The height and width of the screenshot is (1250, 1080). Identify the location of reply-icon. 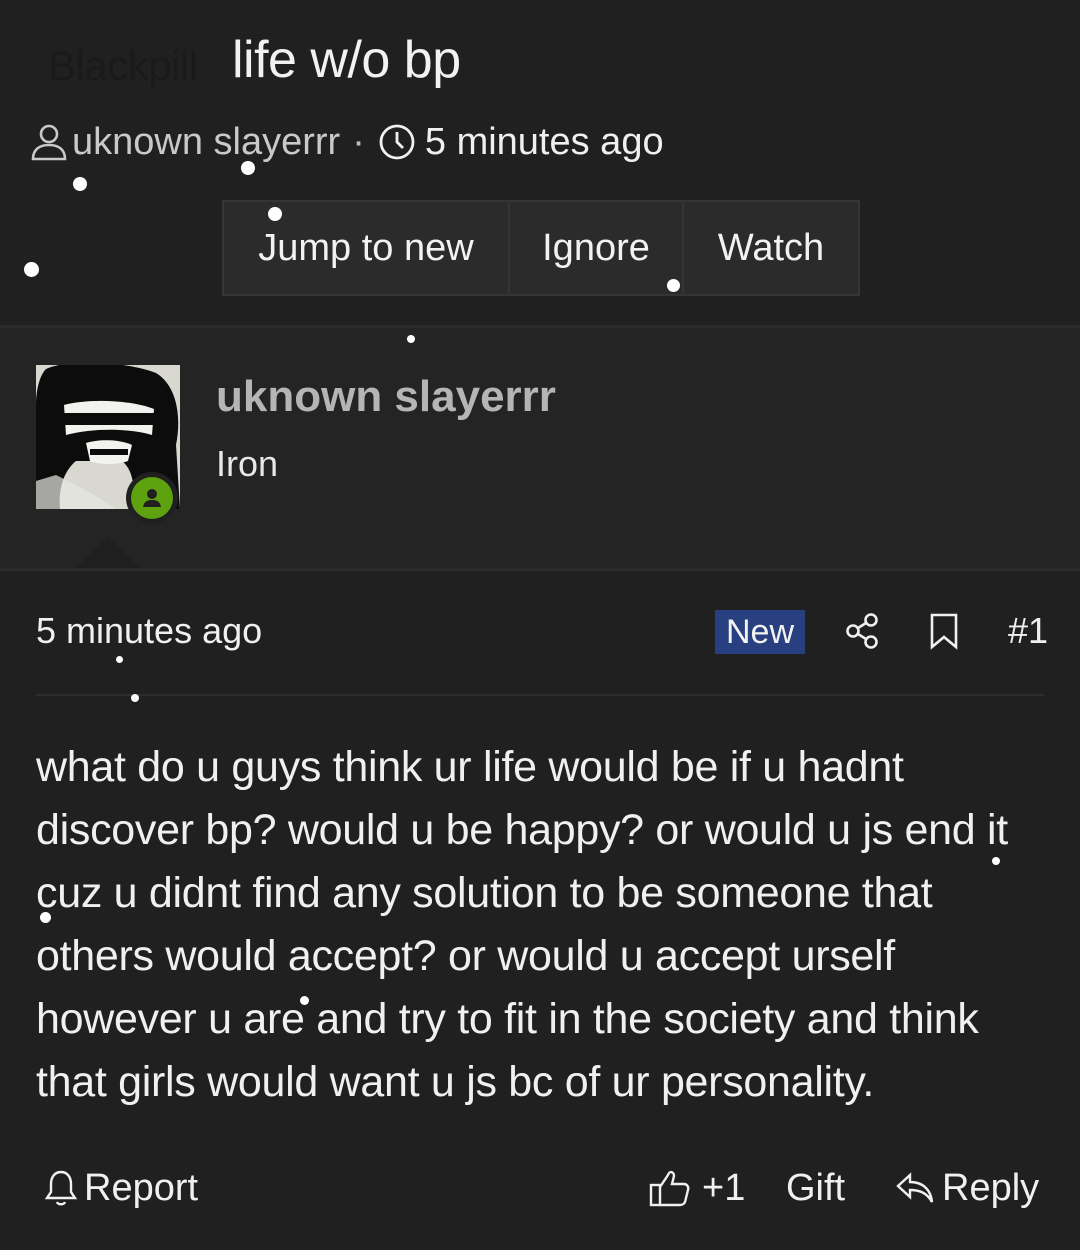
(918, 1188).